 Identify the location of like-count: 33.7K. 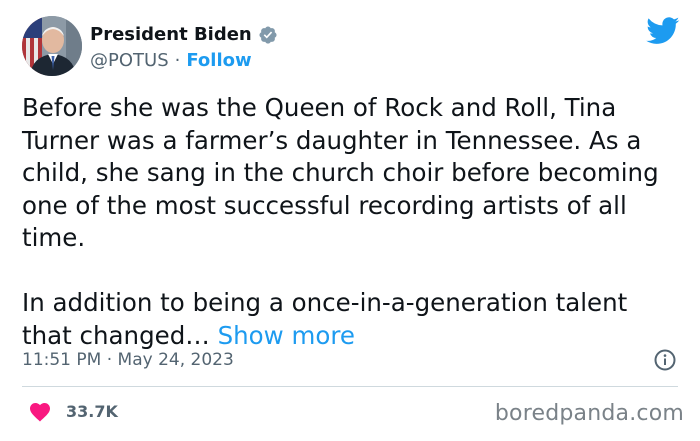
(92, 411).